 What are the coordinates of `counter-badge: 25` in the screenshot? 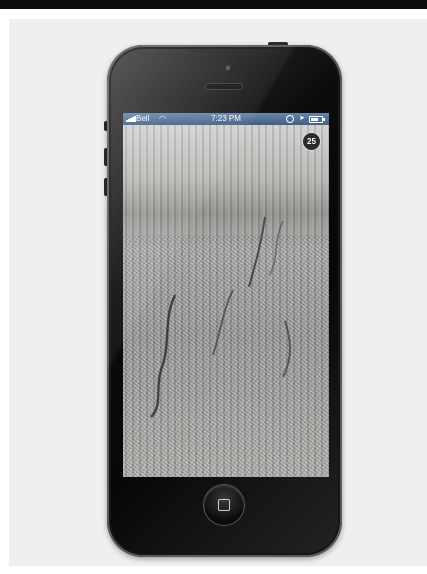 It's located at (311, 141).